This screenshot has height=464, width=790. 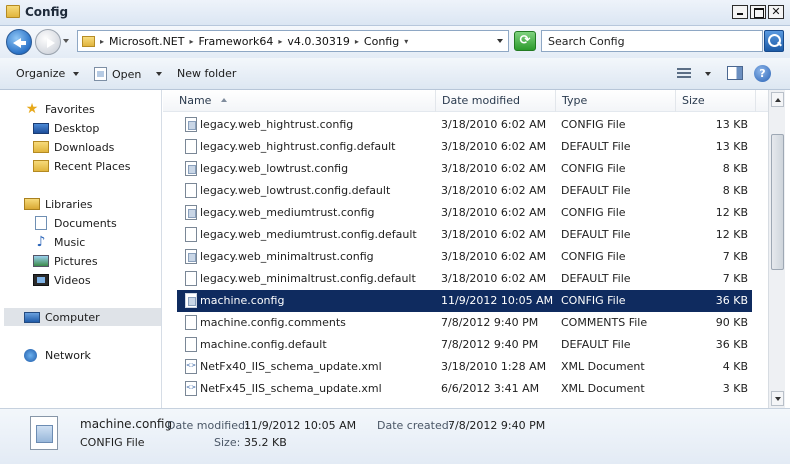 I want to click on file-size: 4 KB, so click(x=735, y=366).